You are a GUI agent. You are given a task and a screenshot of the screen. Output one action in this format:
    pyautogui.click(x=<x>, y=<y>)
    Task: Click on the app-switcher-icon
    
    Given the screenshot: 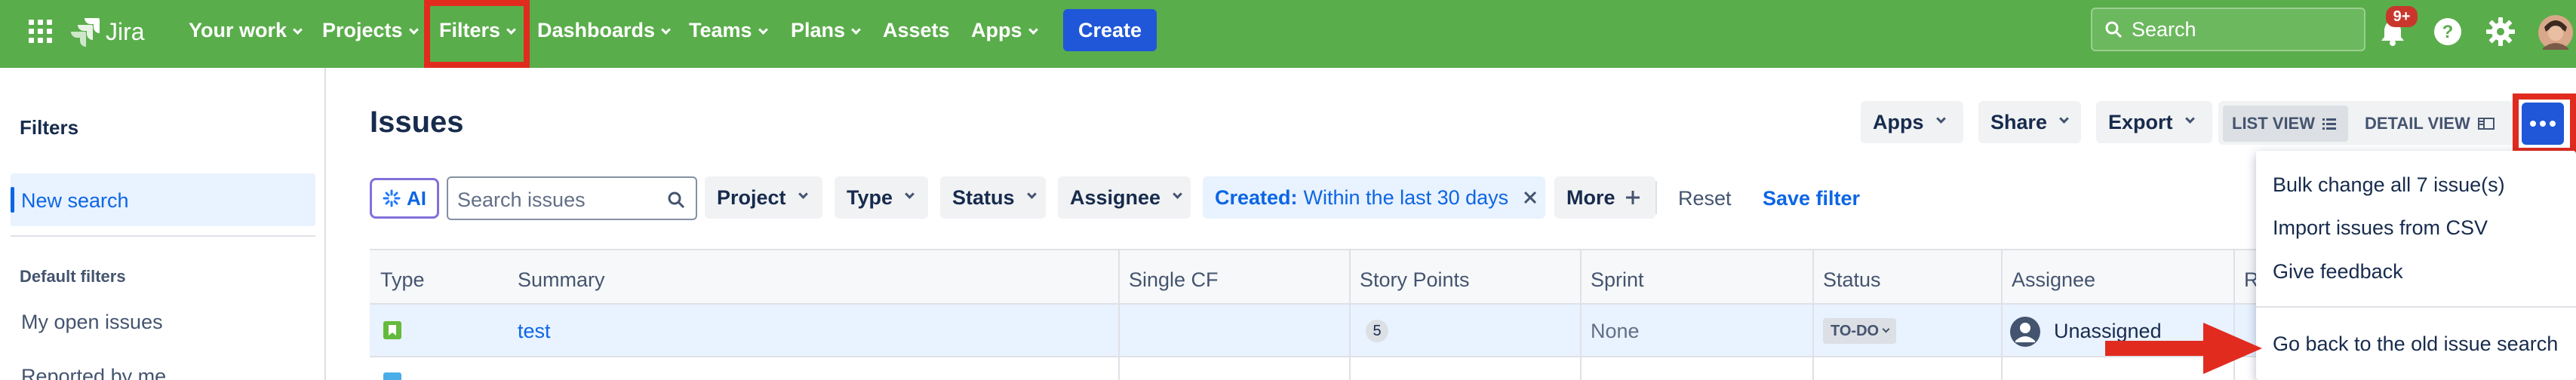 What is the action you would take?
    pyautogui.click(x=41, y=32)
    